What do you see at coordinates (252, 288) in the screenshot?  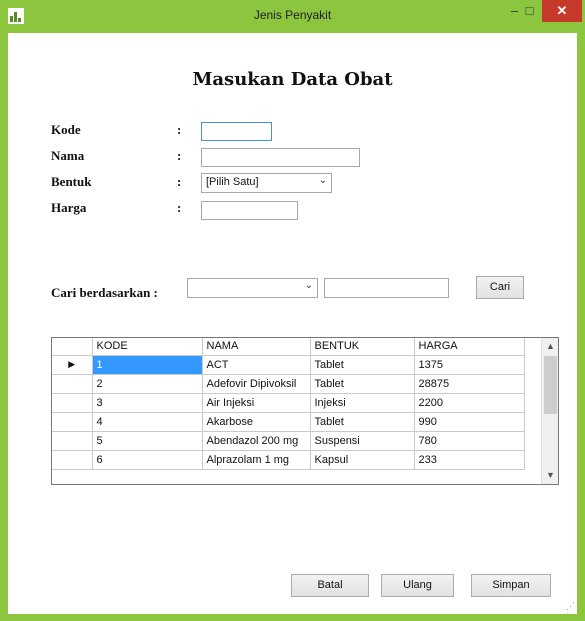 I see `search-field-dropdown: ⌄` at bounding box center [252, 288].